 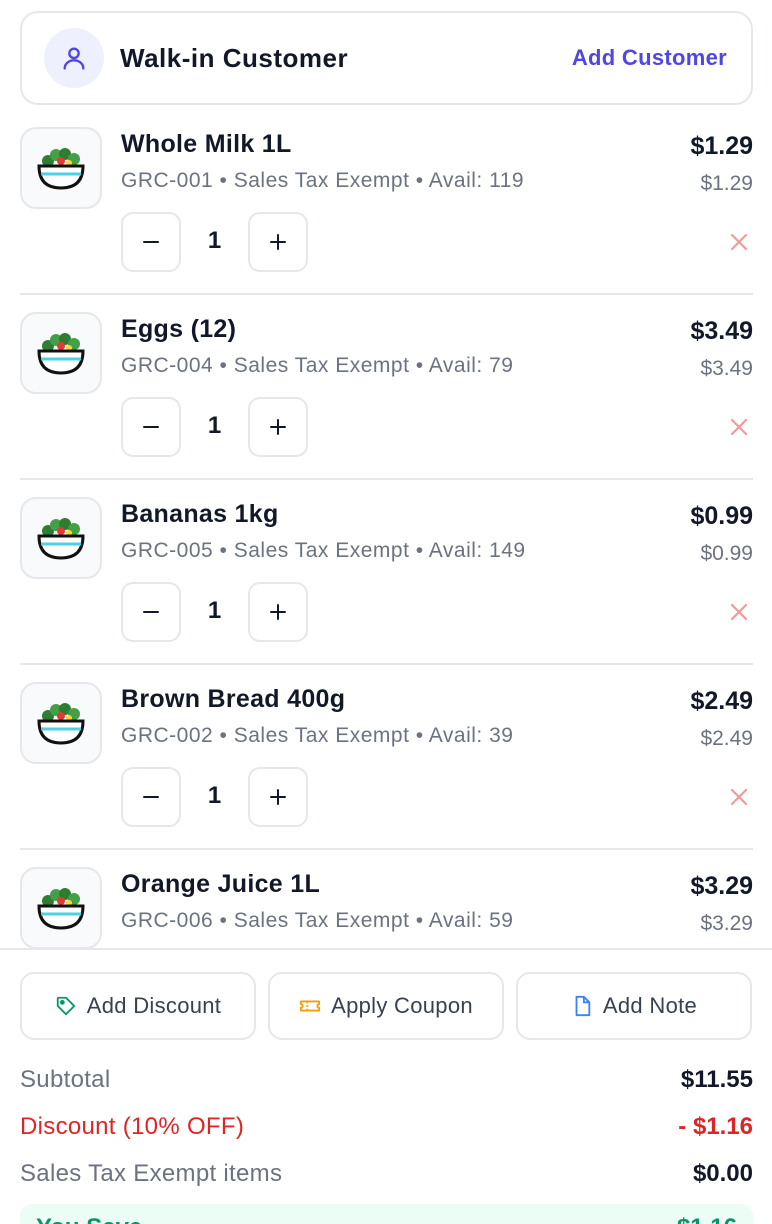 I want to click on tax-label: Sales Tax Exempt items, so click(x=151, y=1173).